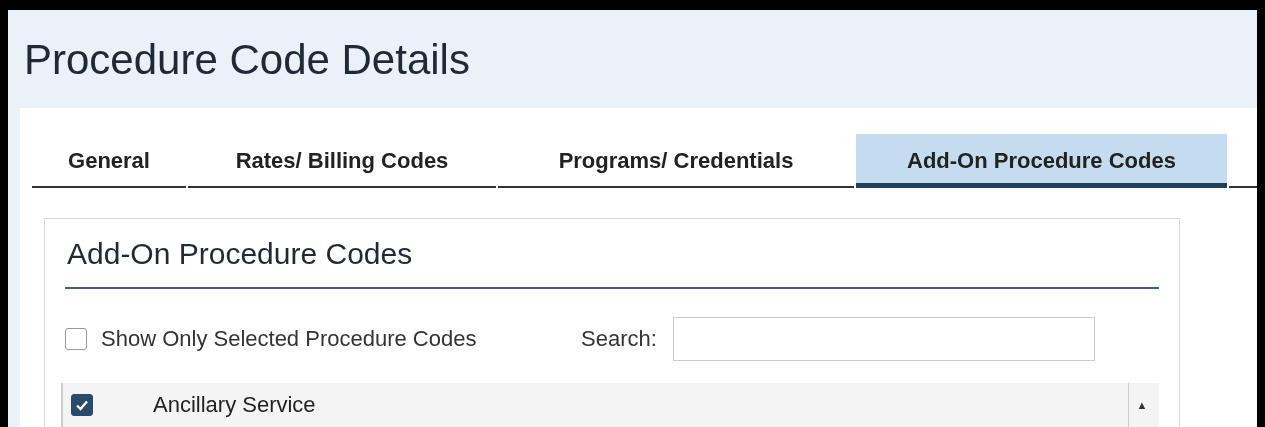  Describe the element at coordinates (82, 405) in the screenshot. I see `row-checkbox` at that location.